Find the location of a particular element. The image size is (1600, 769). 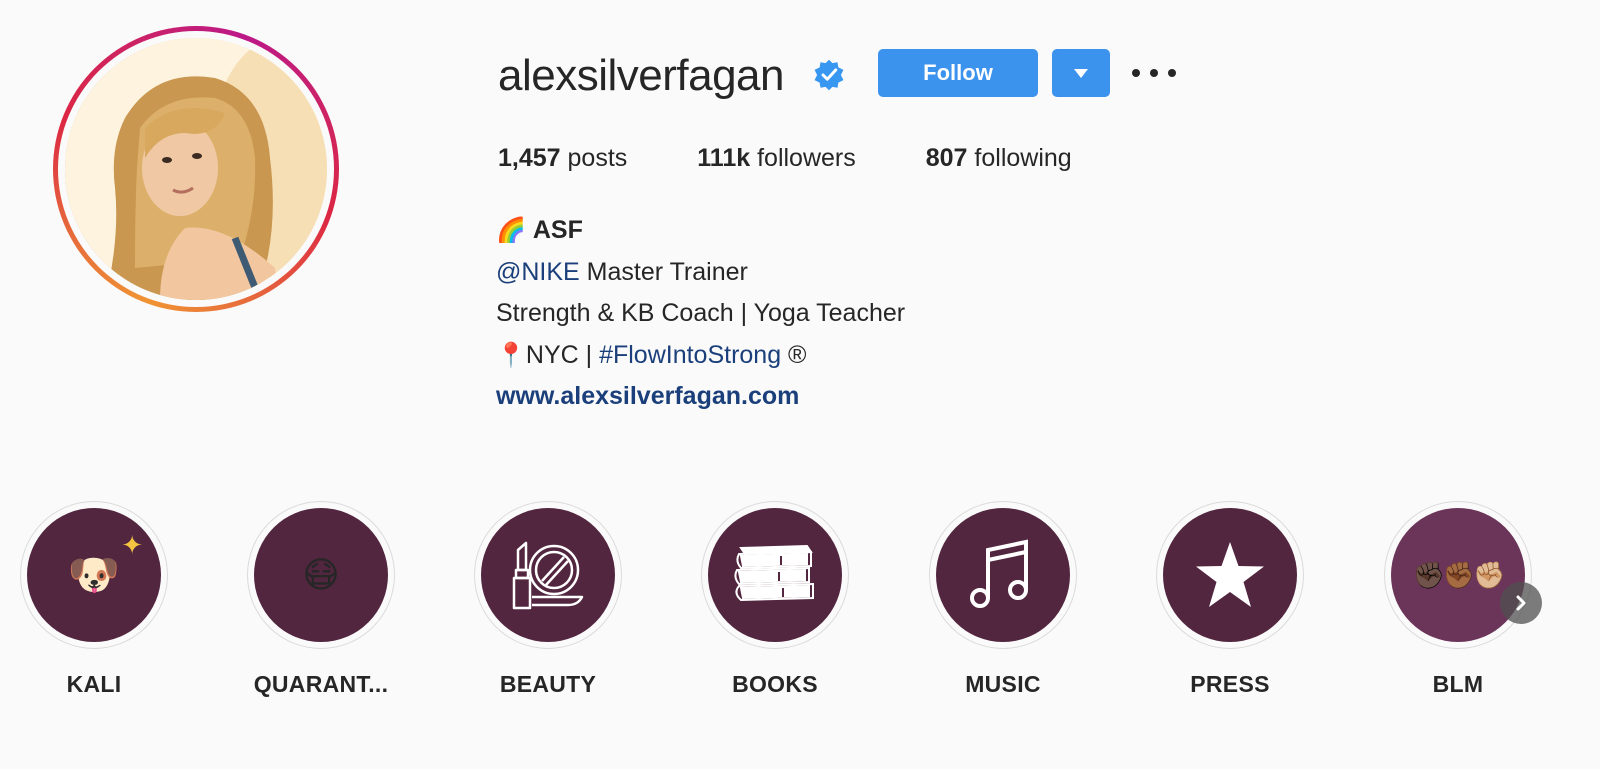

bio-line-1: @NIKE Master Trainer is located at coordinates (700, 273).